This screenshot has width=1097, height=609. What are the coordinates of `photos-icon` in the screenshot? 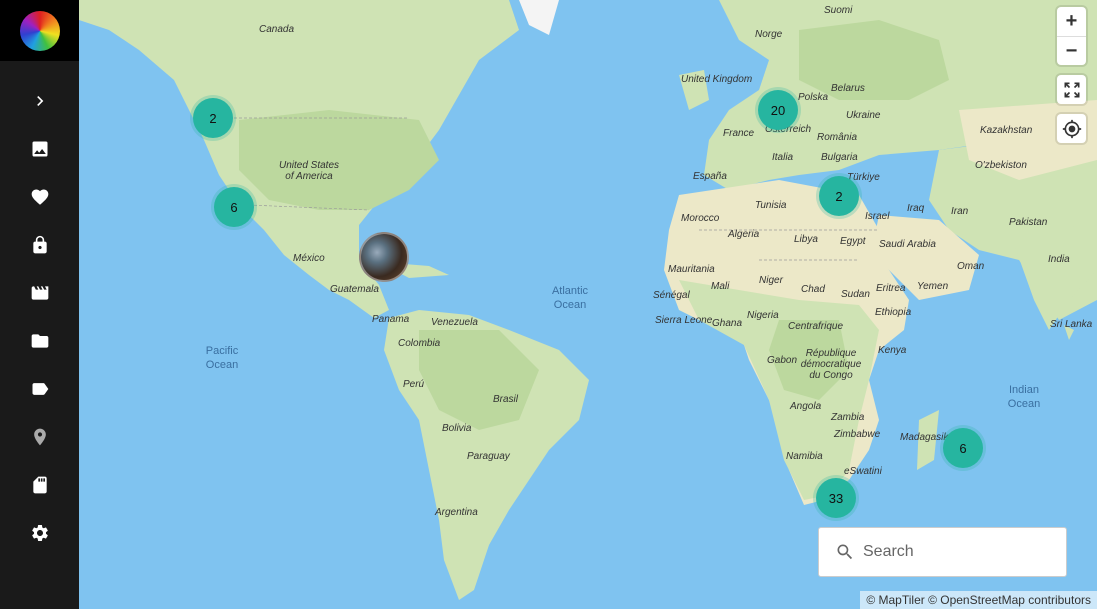 It's located at (39, 149).